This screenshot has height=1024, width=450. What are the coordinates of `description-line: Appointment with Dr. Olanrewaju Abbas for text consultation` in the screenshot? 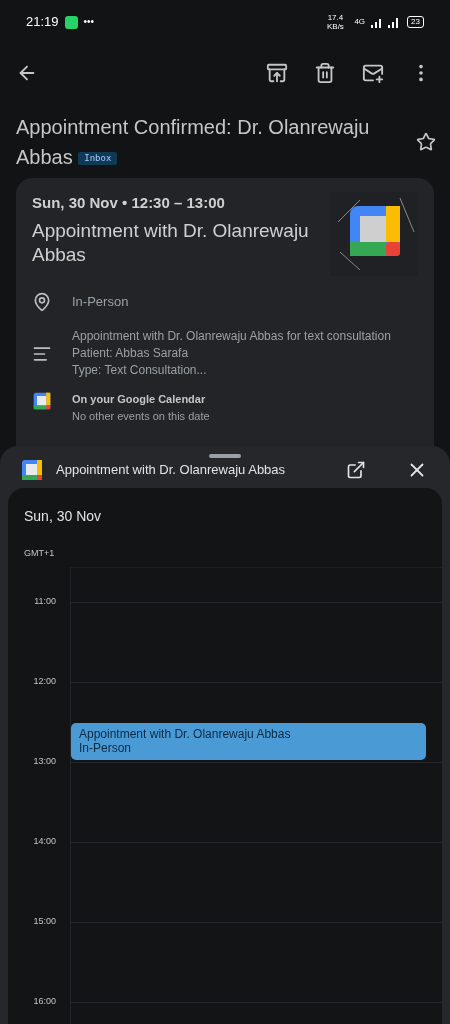 It's located at (231, 336).